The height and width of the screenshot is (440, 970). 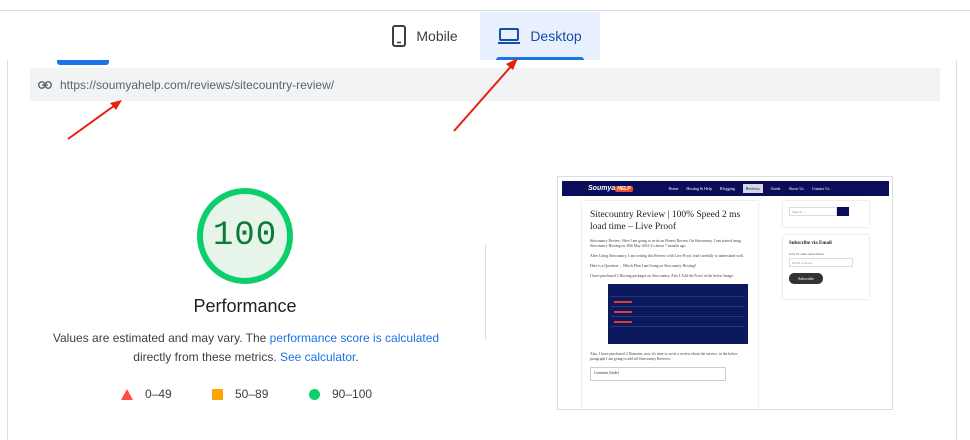 I want to click on legend-fail: 0–49, so click(x=146, y=394).